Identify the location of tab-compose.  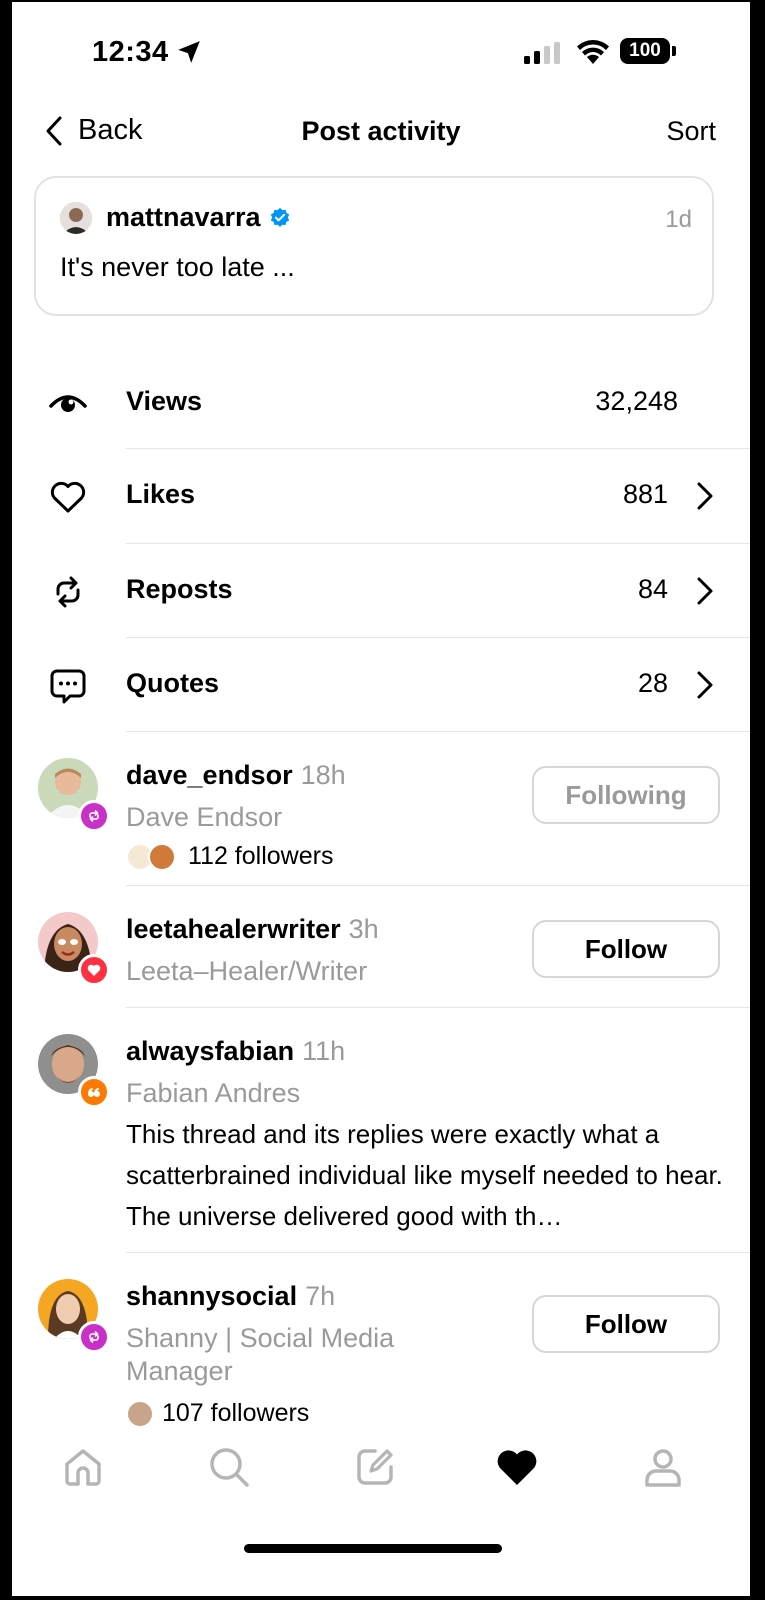
(375, 1467).